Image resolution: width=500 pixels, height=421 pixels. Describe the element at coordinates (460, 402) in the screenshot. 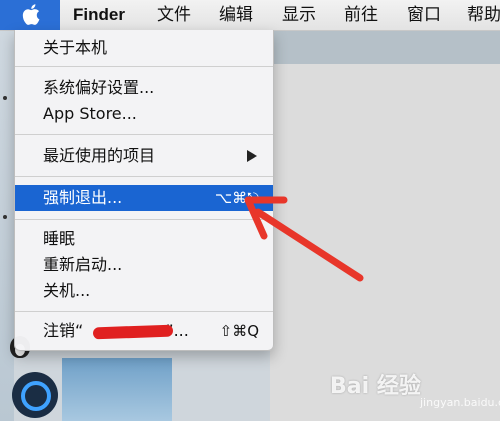

I see `watermark-url: jingyan.baidu.com` at that location.